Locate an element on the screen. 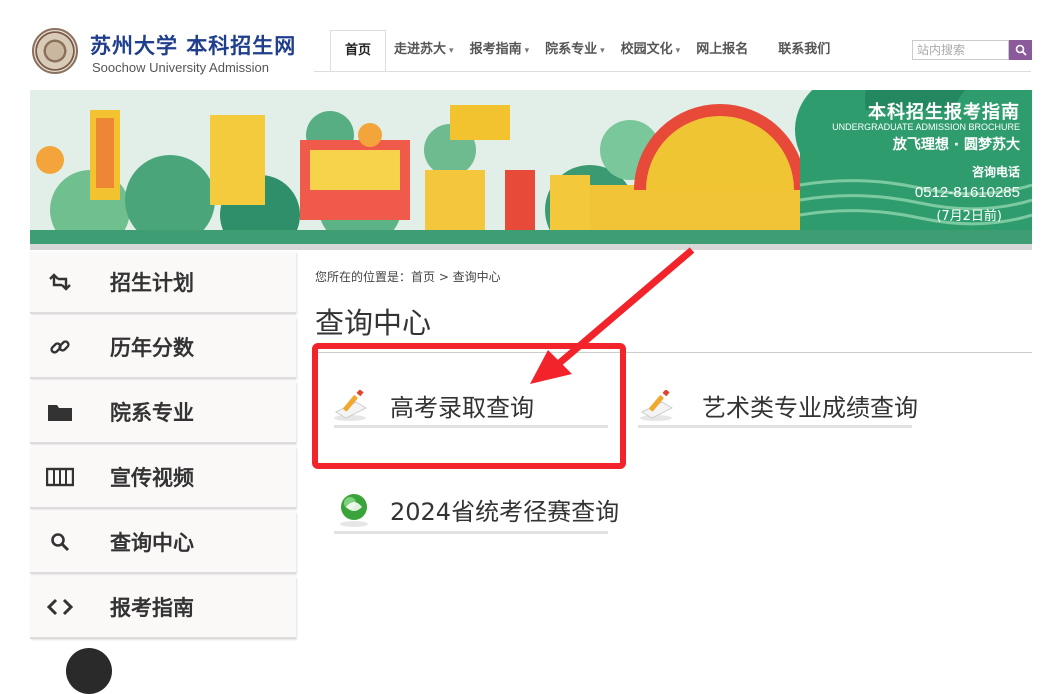 The image size is (1060, 694). banner-bottom-bar is located at coordinates (531, 247).